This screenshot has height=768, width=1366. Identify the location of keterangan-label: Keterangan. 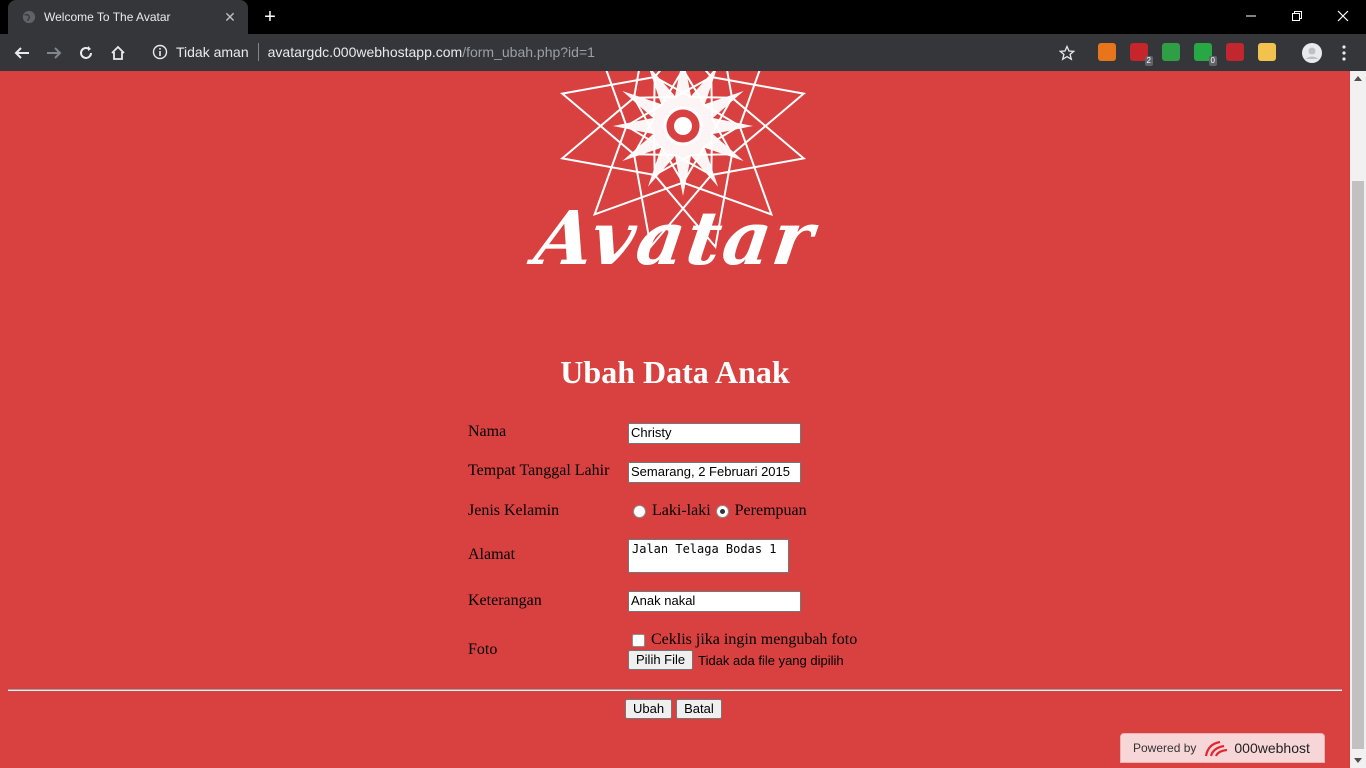
(505, 600).